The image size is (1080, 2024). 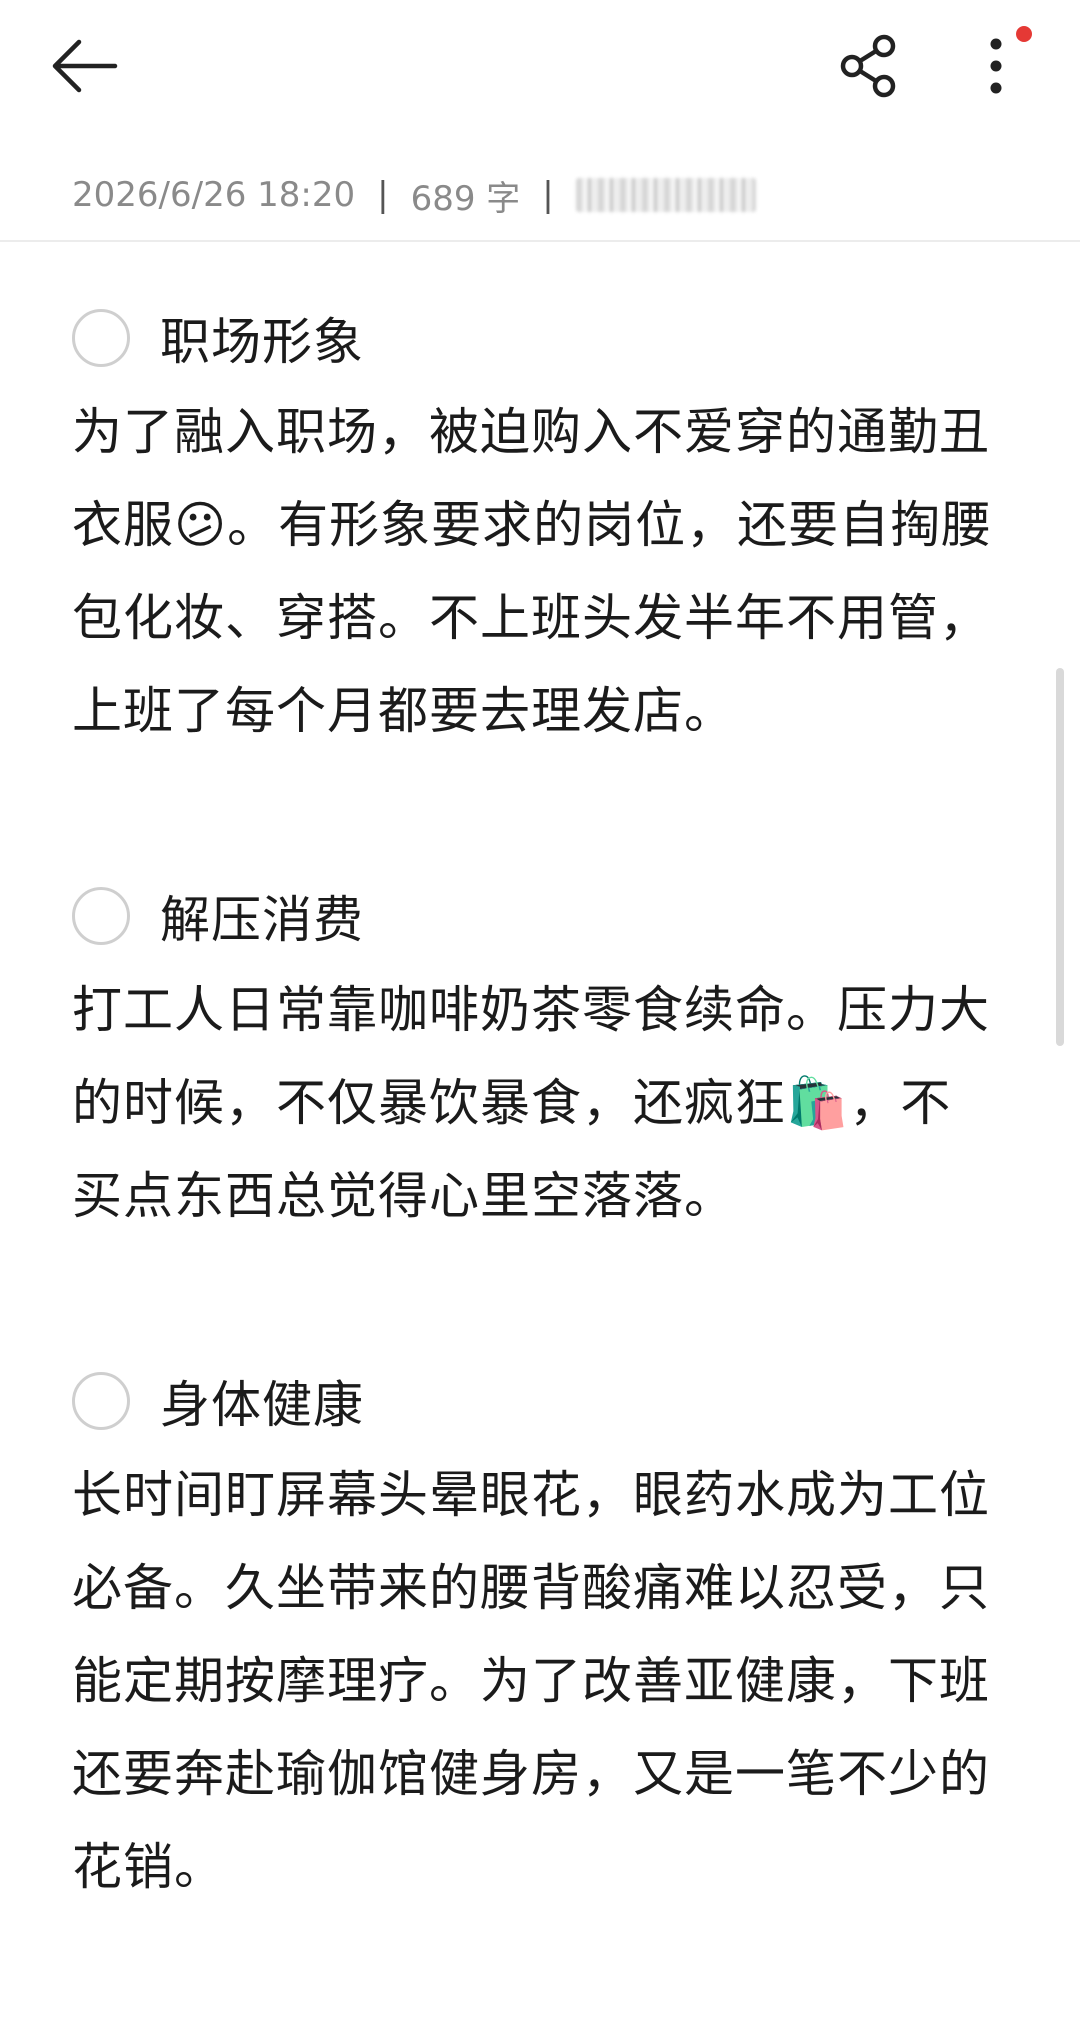 I want to click on note-meta: 2026/6/26 18:20 | 689 字 |, so click(x=414, y=195).